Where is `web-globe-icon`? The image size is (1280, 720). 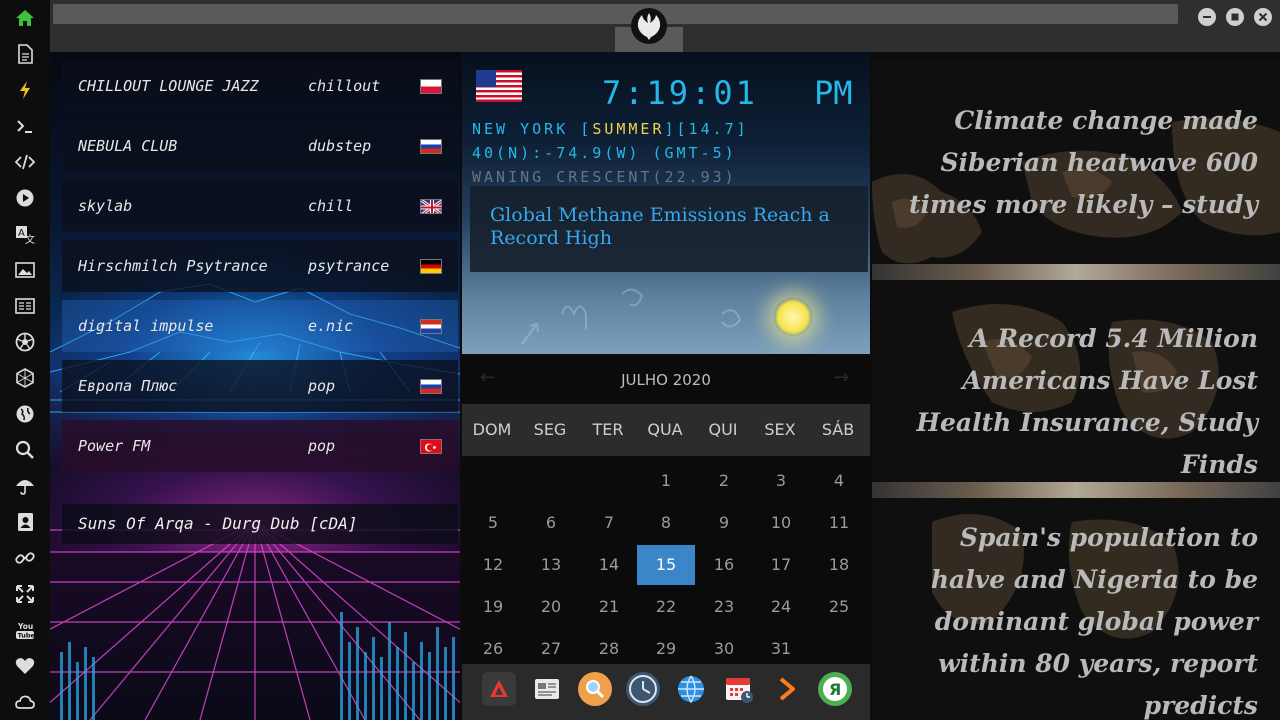
web-globe-icon is located at coordinates (691, 689).